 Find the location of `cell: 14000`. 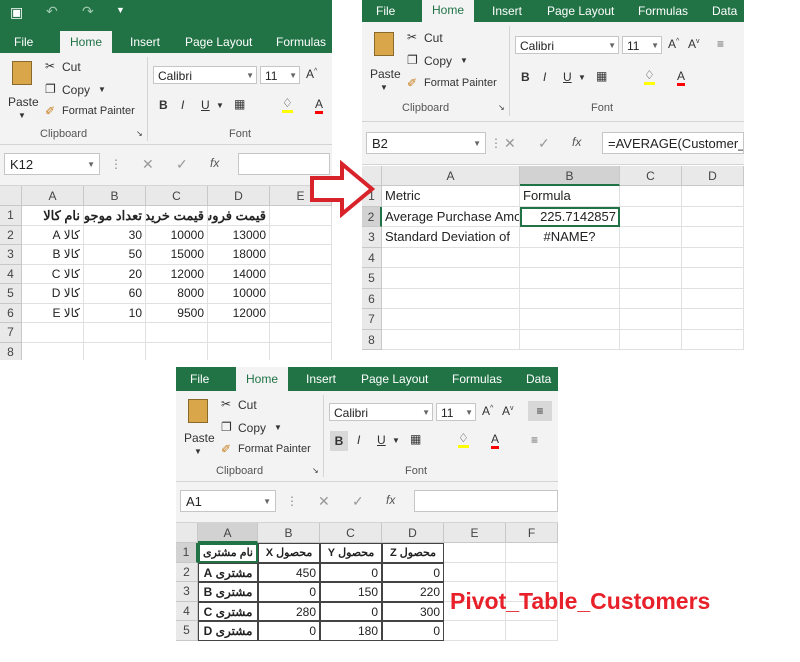

cell: 14000 is located at coordinates (239, 274).